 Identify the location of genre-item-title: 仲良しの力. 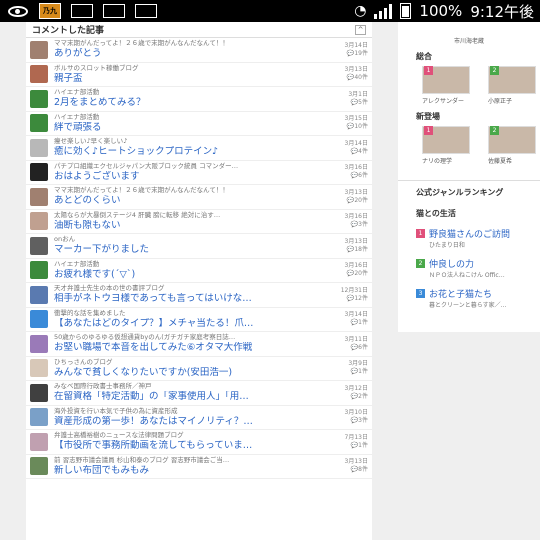
(451, 263).